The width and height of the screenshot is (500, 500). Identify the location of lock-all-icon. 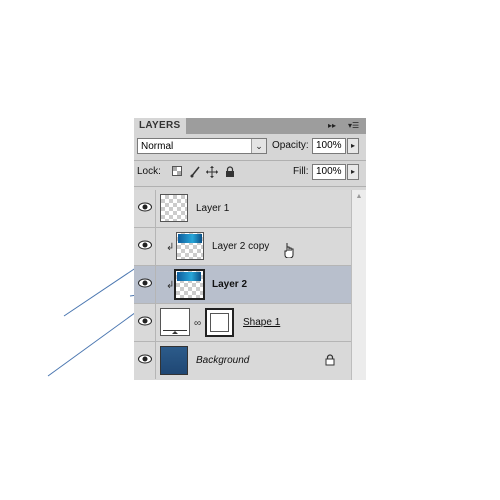
(230, 172).